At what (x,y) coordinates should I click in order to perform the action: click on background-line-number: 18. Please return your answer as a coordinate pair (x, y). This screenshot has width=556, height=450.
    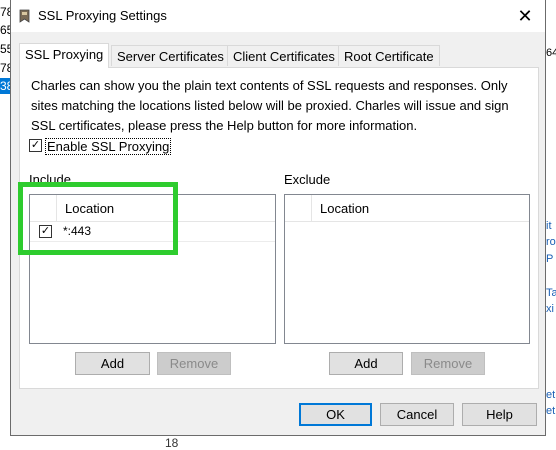
    Looking at the image, I should click on (172, 443).